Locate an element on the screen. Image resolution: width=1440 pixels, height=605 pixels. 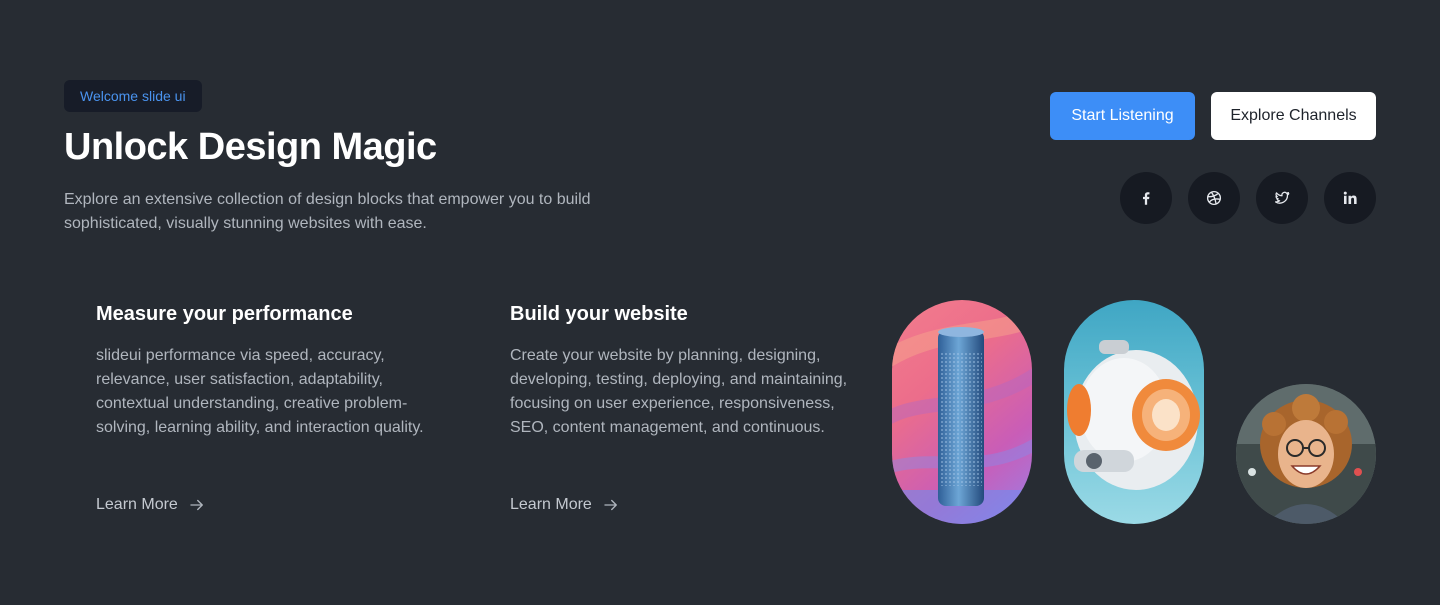
dribbble-icon is located at coordinates (1214, 198).